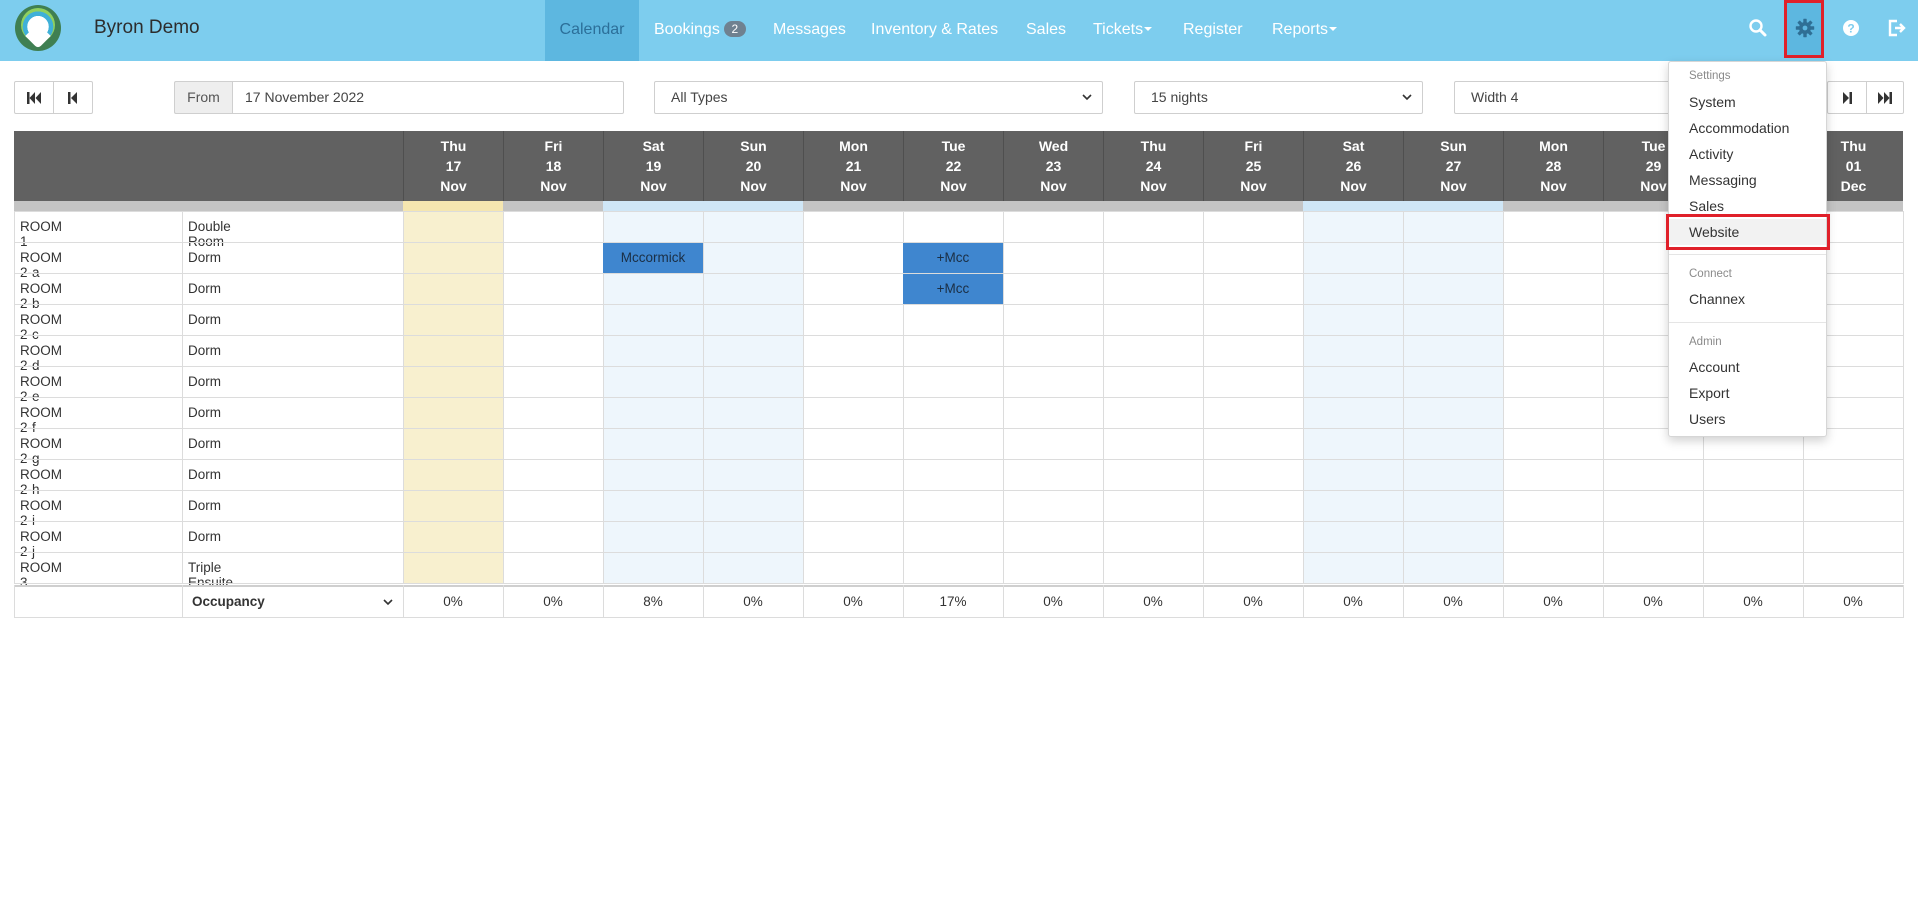 This screenshot has width=1918, height=902. Describe the element at coordinates (1747, 102) in the screenshot. I see `menu-item-system: System` at that location.